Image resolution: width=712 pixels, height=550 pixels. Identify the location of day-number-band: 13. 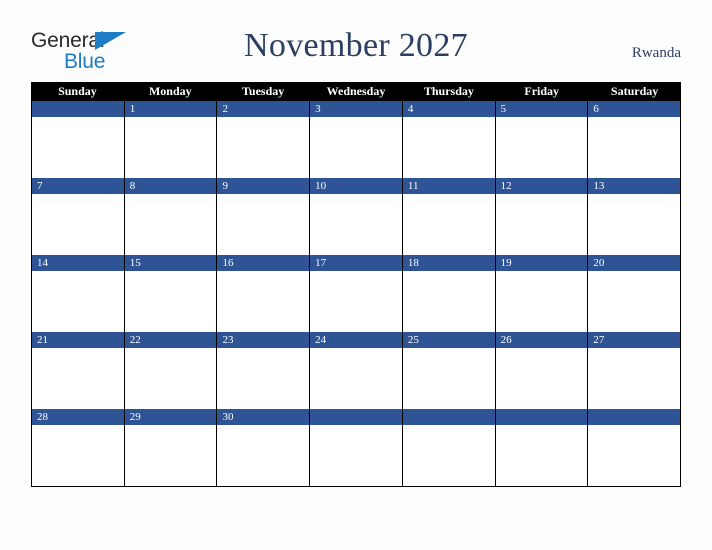
(634, 186).